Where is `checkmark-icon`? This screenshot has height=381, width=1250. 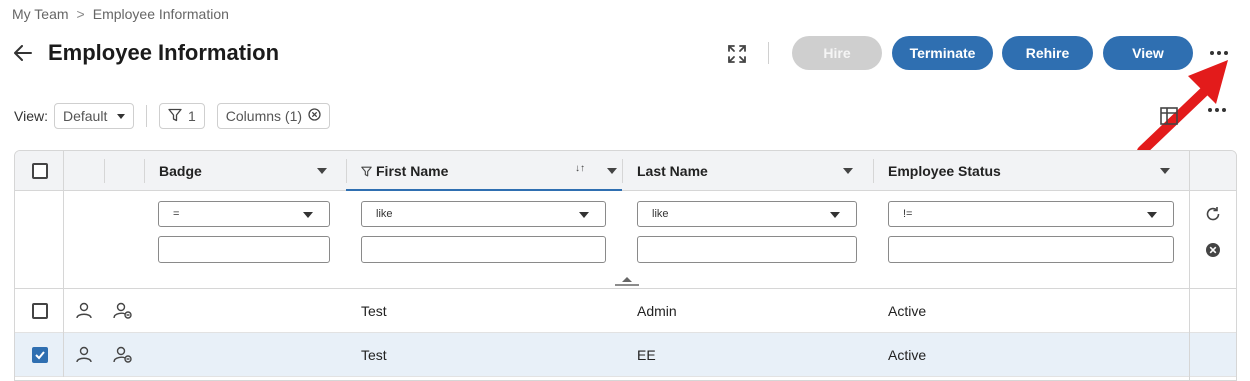
checkmark-icon is located at coordinates (40, 355).